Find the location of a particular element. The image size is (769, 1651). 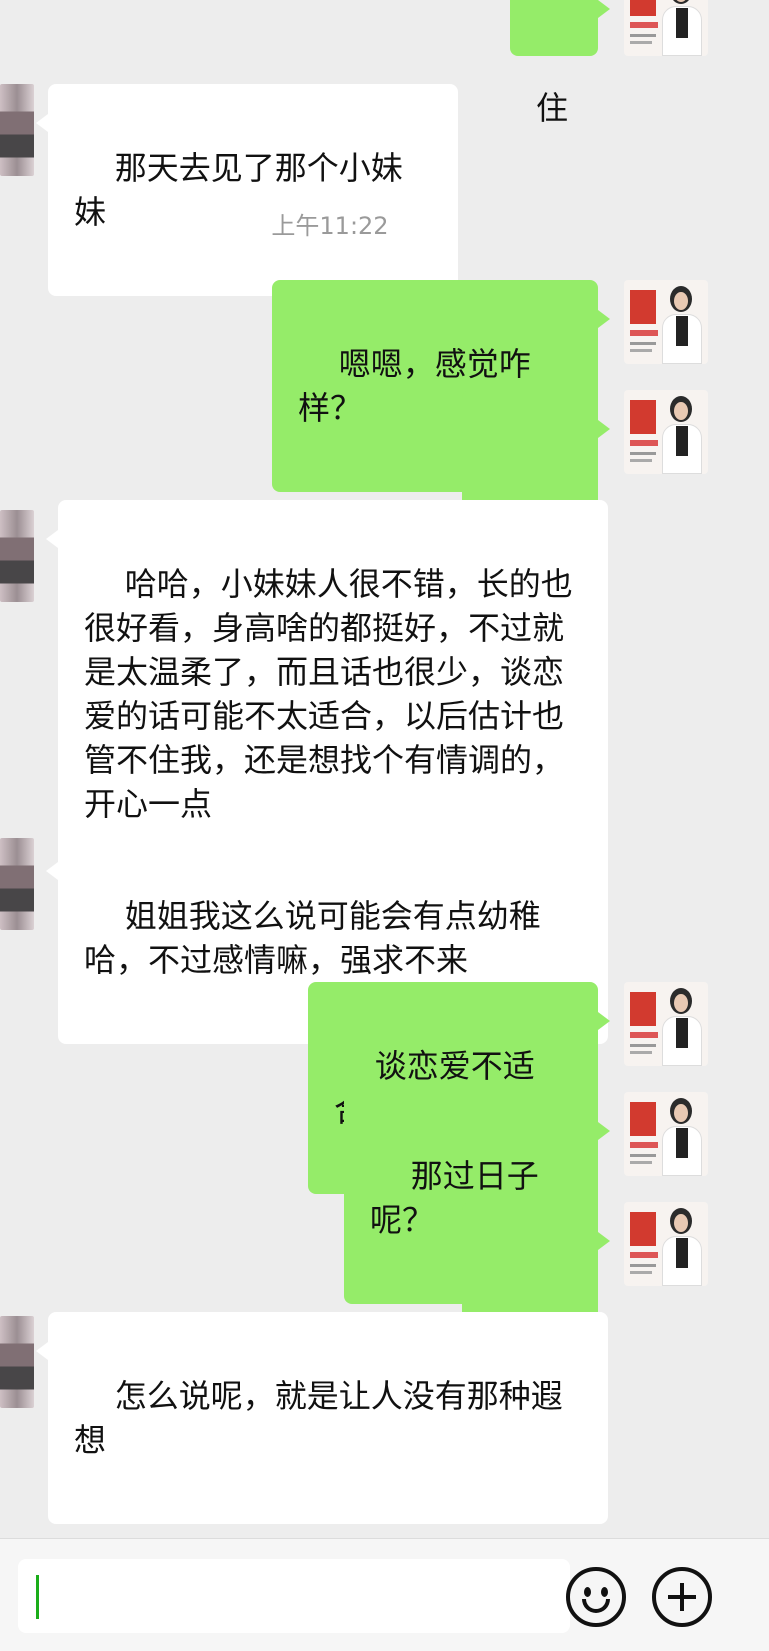

message-bubble-outgoing: 住 is located at coordinates (560, 63).